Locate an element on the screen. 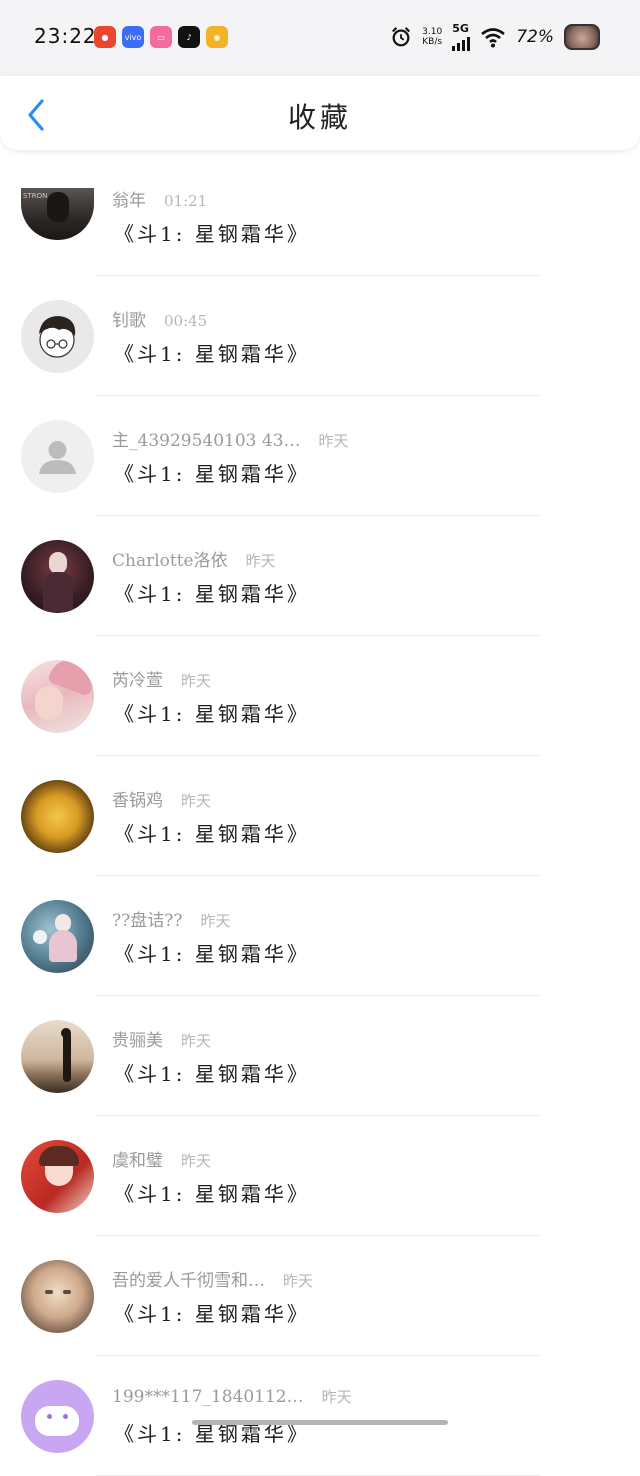 This screenshot has width=640, height=1476. battery-icon is located at coordinates (582, 36).